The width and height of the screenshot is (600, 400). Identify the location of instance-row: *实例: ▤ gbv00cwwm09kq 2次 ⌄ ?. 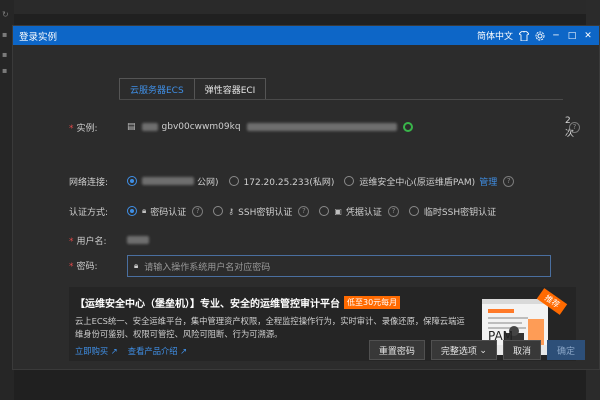
(329, 127).